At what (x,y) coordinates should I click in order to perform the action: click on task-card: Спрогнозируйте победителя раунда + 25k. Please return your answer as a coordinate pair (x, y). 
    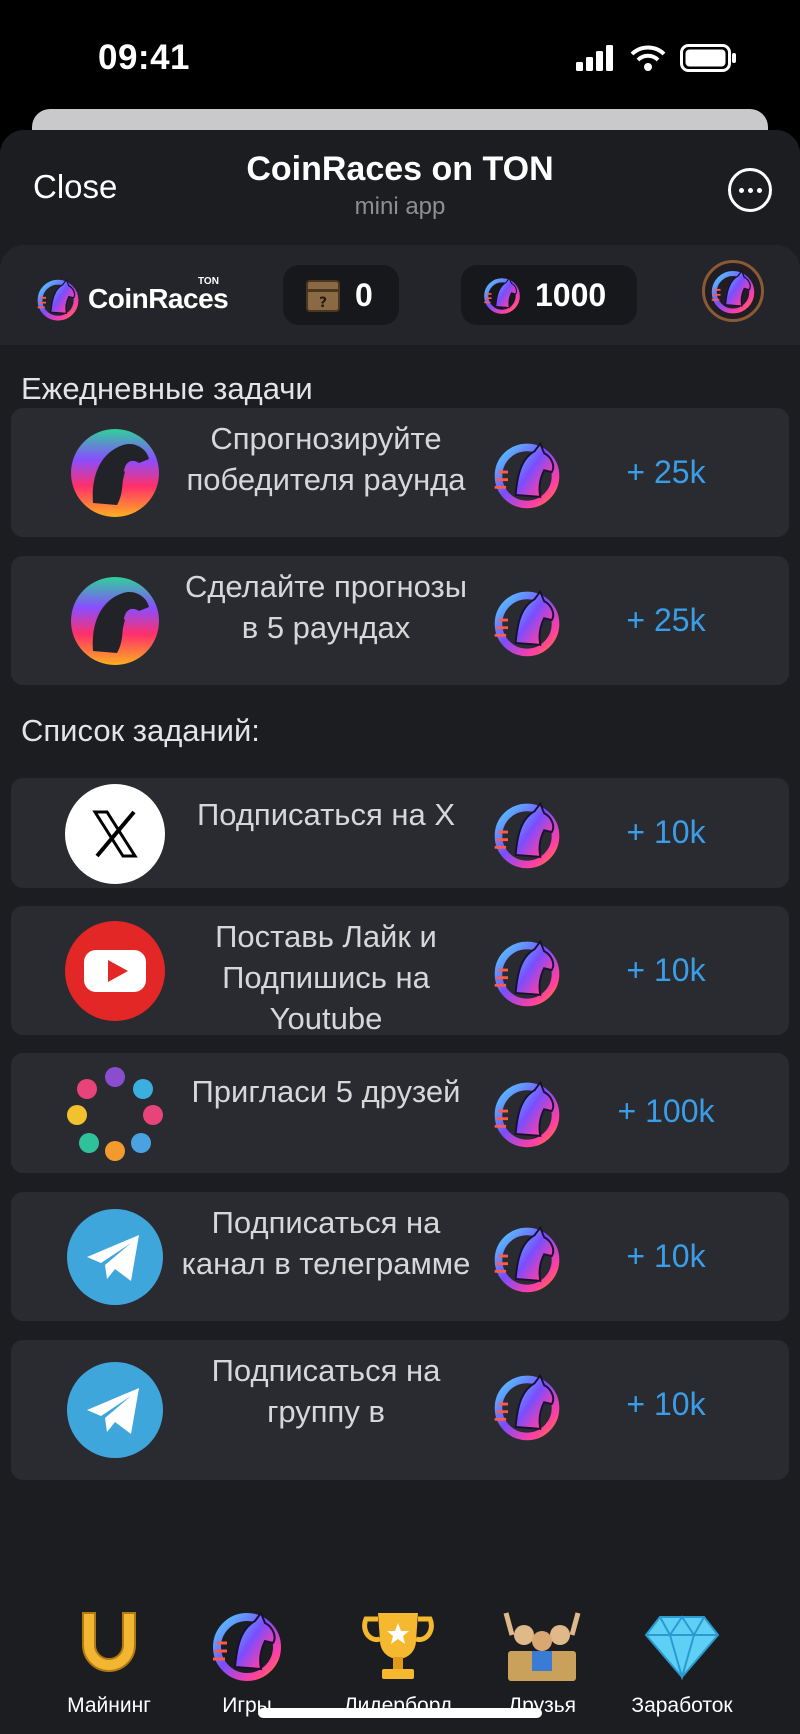
    Looking at the image, I should click on (400, 472).